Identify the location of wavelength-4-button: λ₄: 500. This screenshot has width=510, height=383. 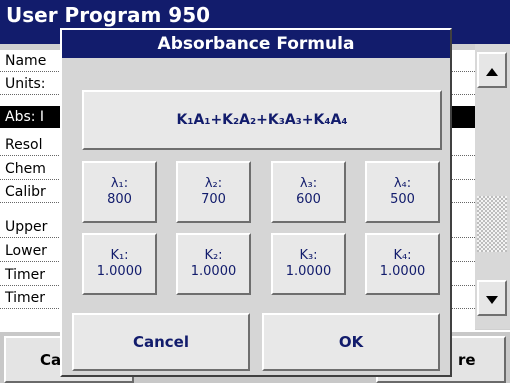
(402, 192).